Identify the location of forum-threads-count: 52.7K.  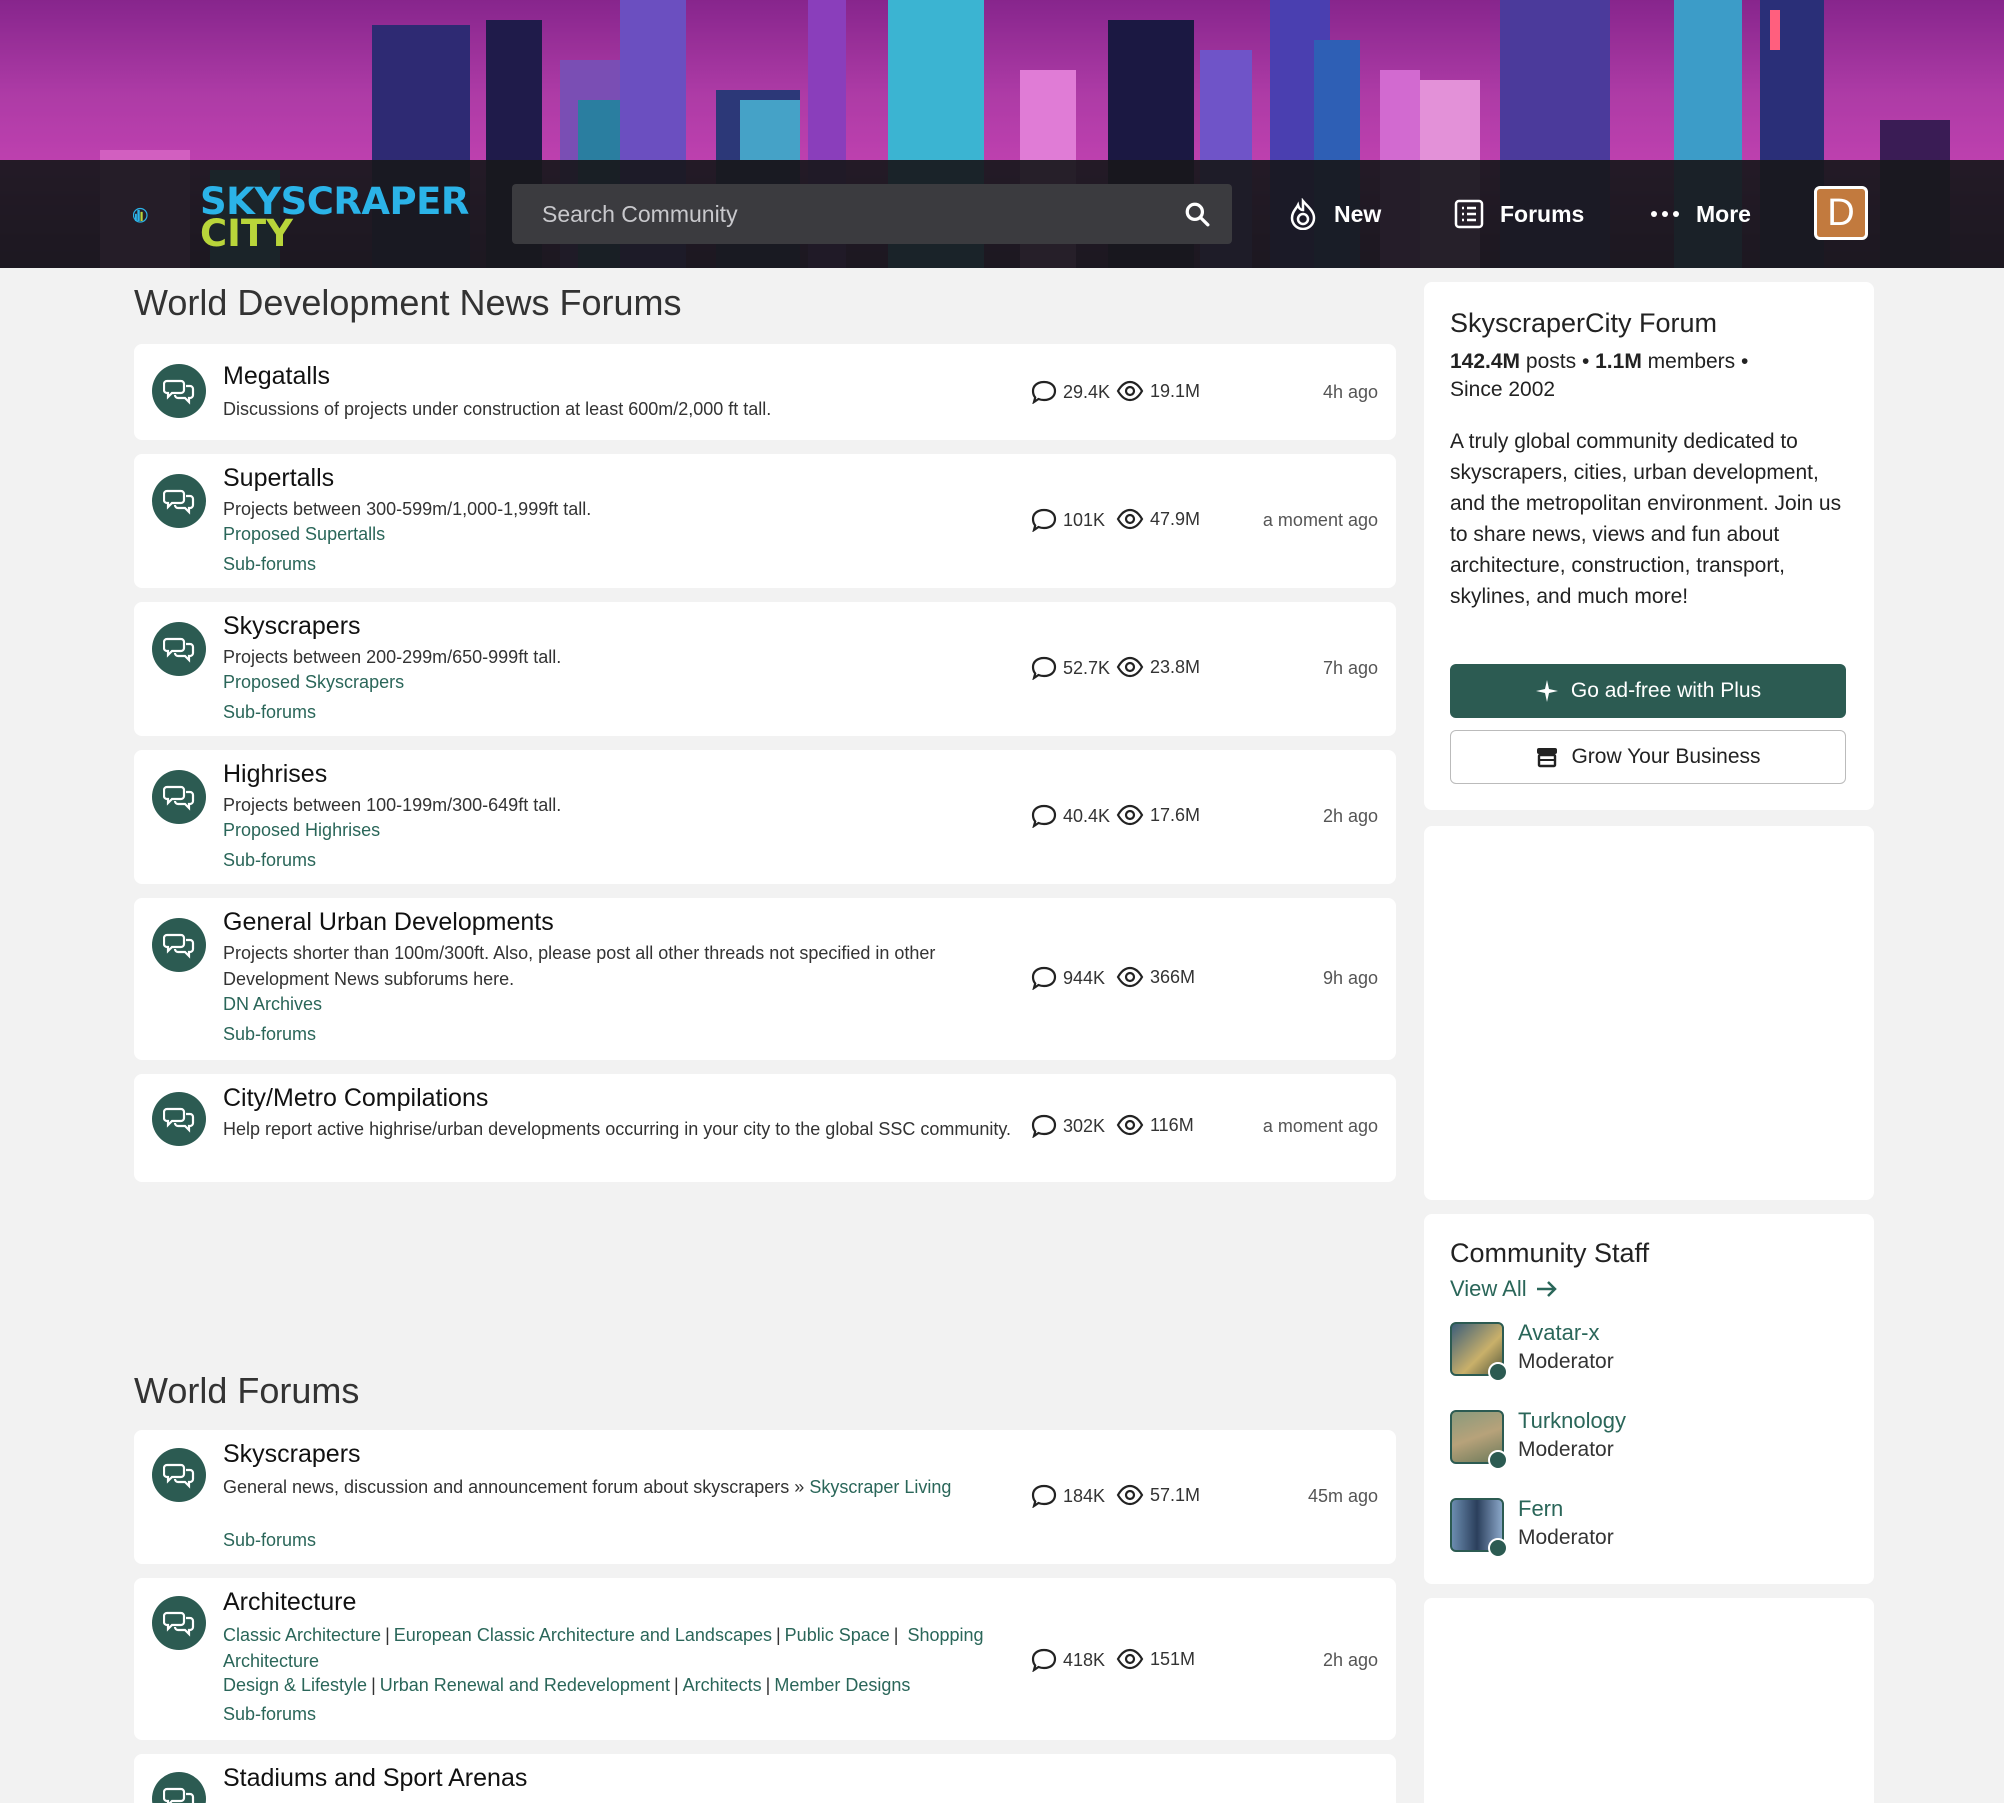
(1070, 668).